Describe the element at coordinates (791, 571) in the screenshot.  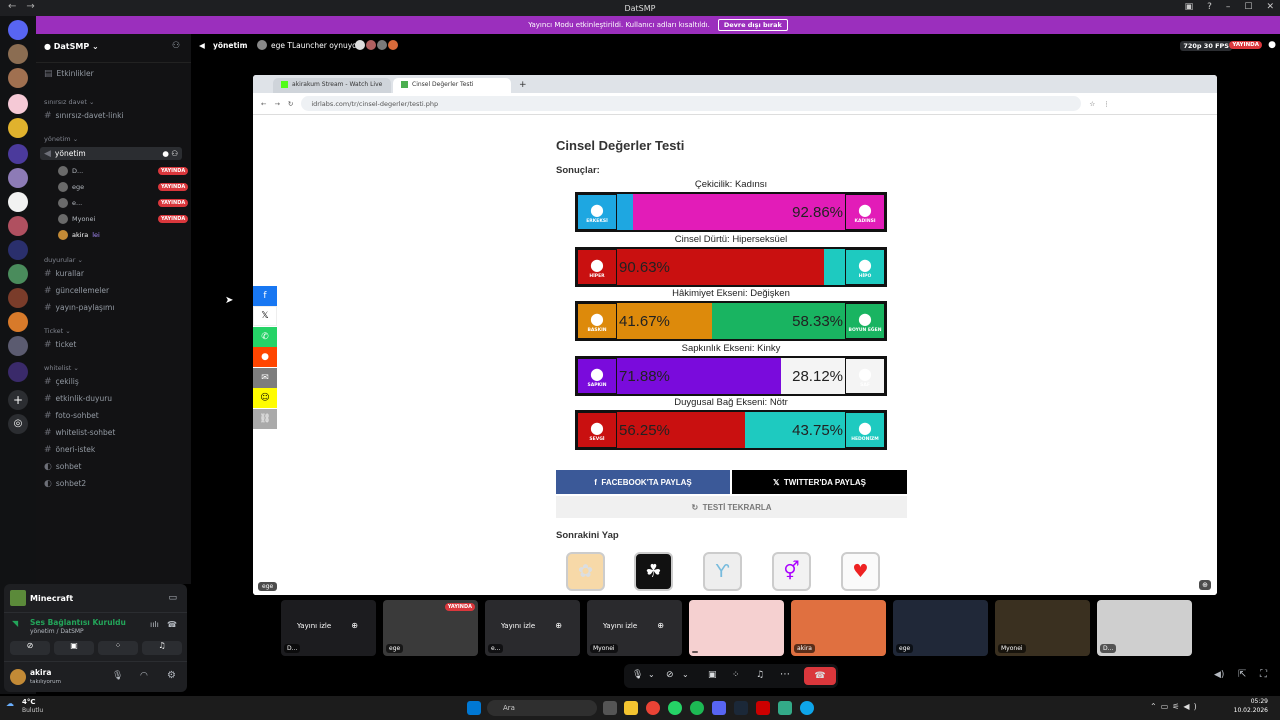
I see `next-test-card: ⚥` at that location.